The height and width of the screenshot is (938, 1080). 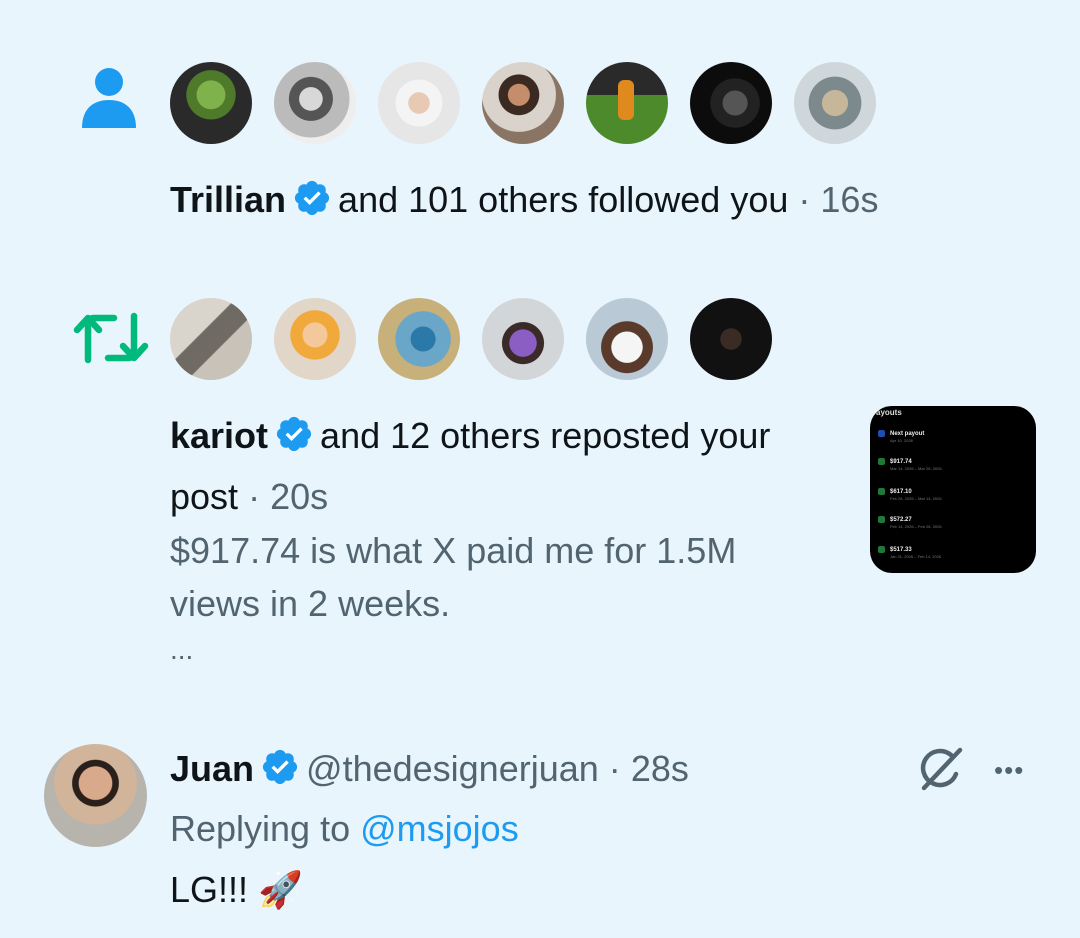 I want to click on avatar-woman-bun, so click(x=419, y=103).